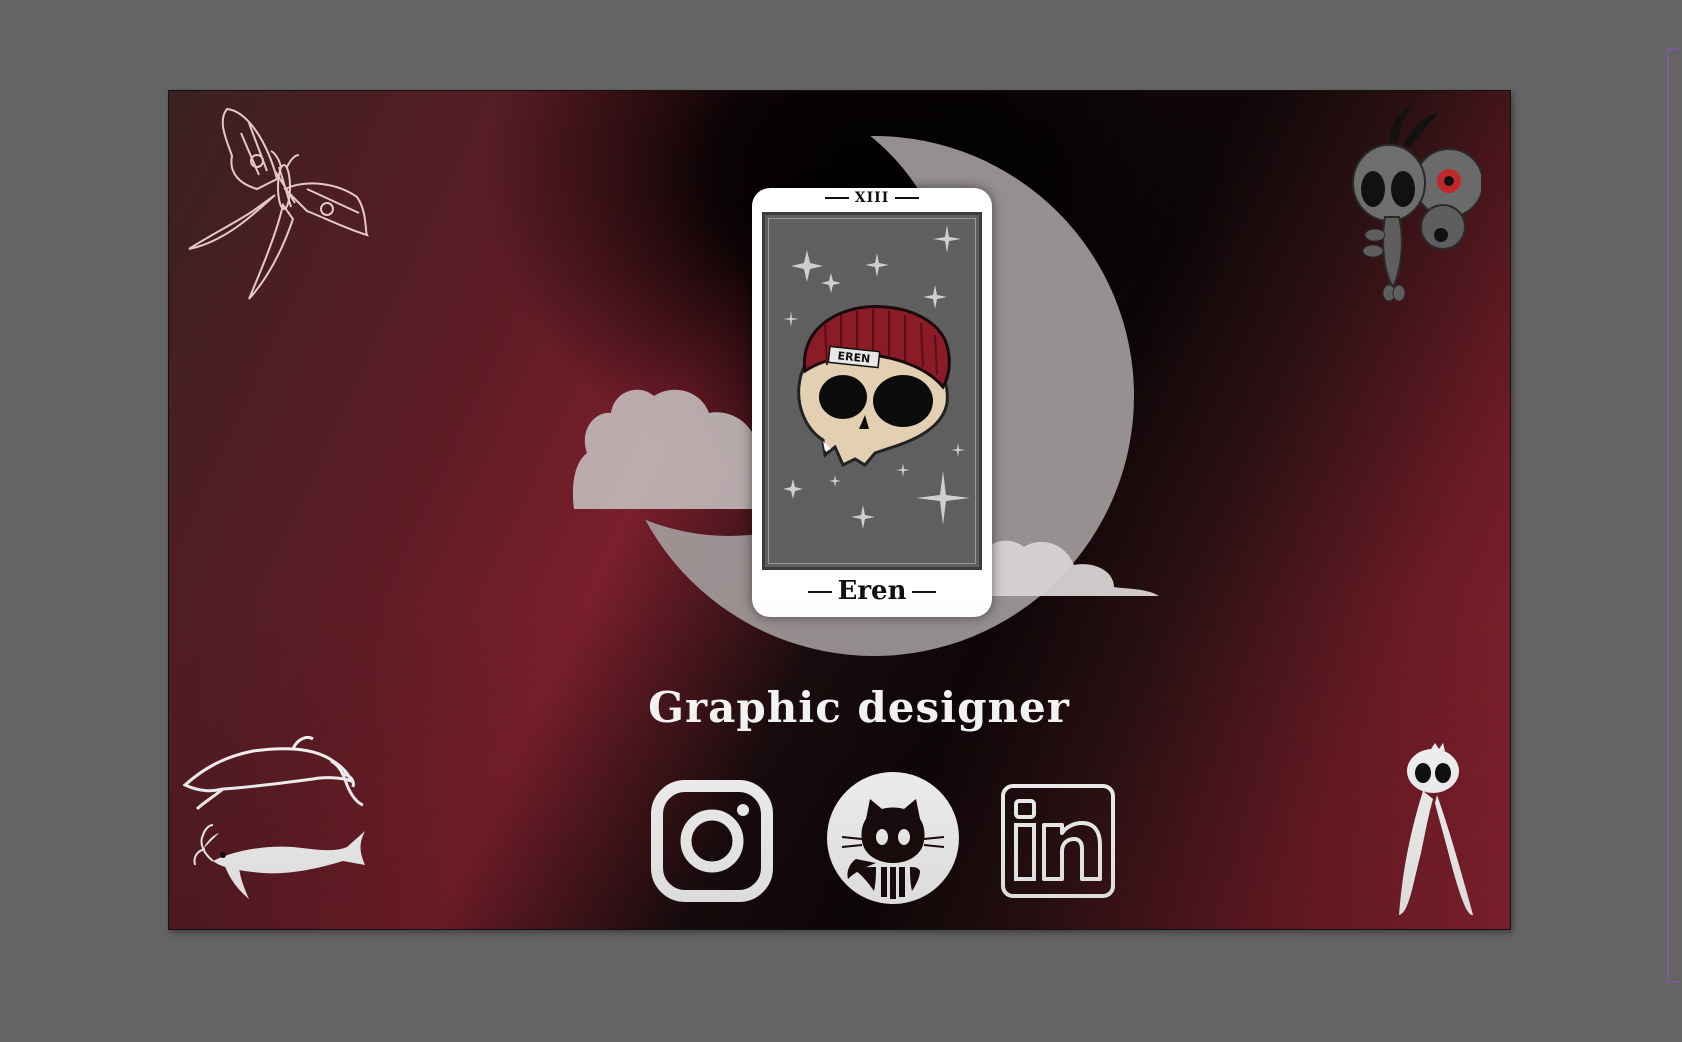  What do you see at coordinates (872, 198) in the screenshot?
I see `card-number: XIII` at bounding box center [872, 198].